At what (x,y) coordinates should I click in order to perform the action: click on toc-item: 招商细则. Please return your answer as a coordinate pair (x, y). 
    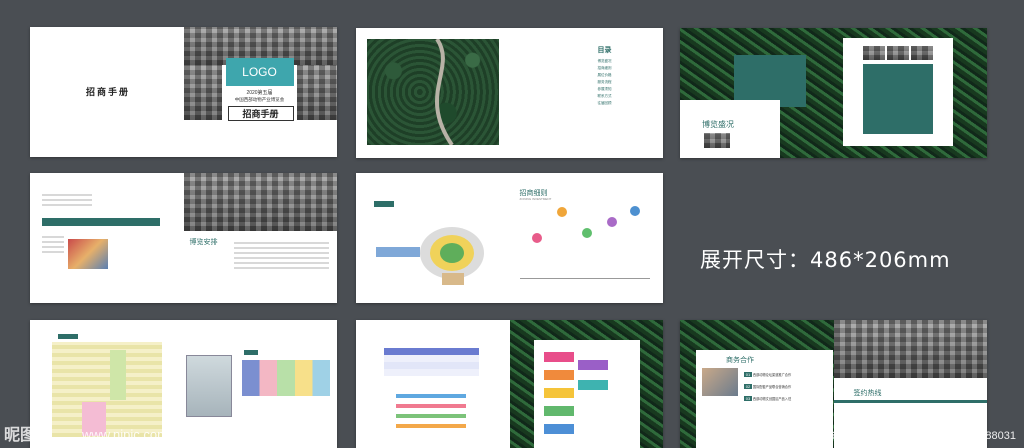
    Looking at the image, I should click on (605, 68).